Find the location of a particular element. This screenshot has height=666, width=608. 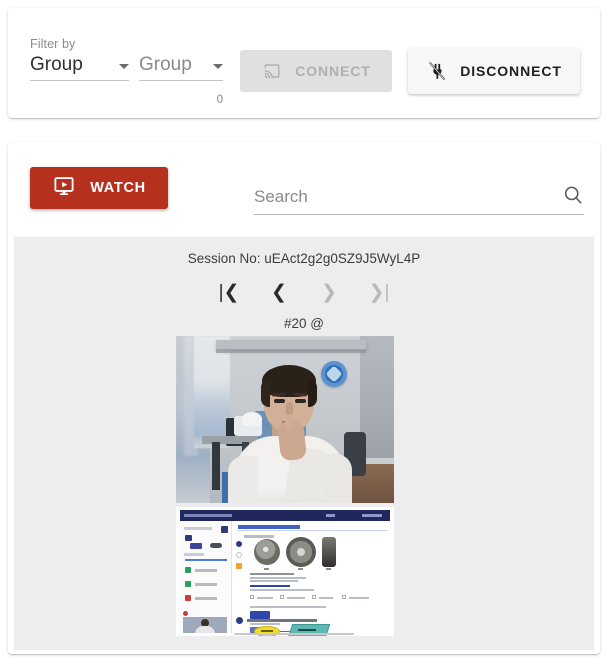

group-filter-primary-select: Group is located at coordinates (79, 67).